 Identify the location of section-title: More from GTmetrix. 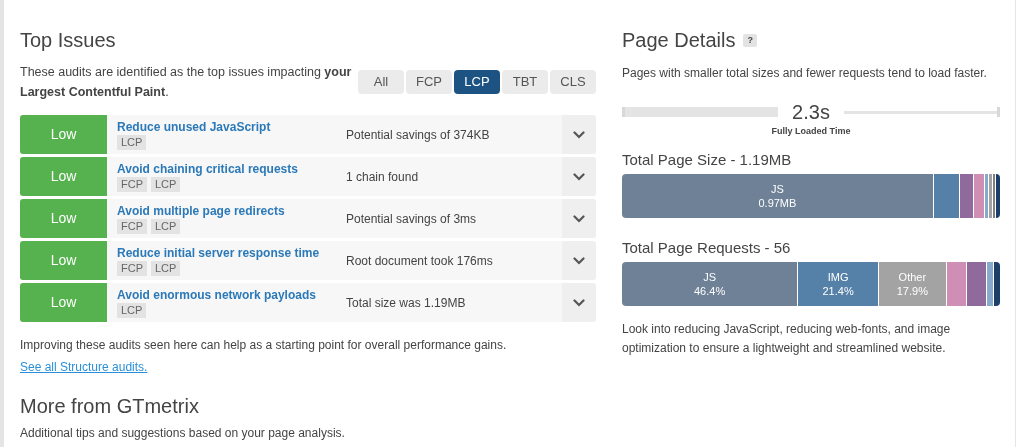
(110, 406).